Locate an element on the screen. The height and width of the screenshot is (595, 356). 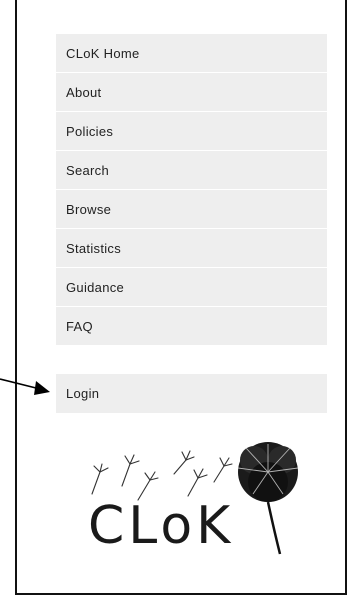
nav-item-statistics: Statistics is located at coordinates (191, 248).